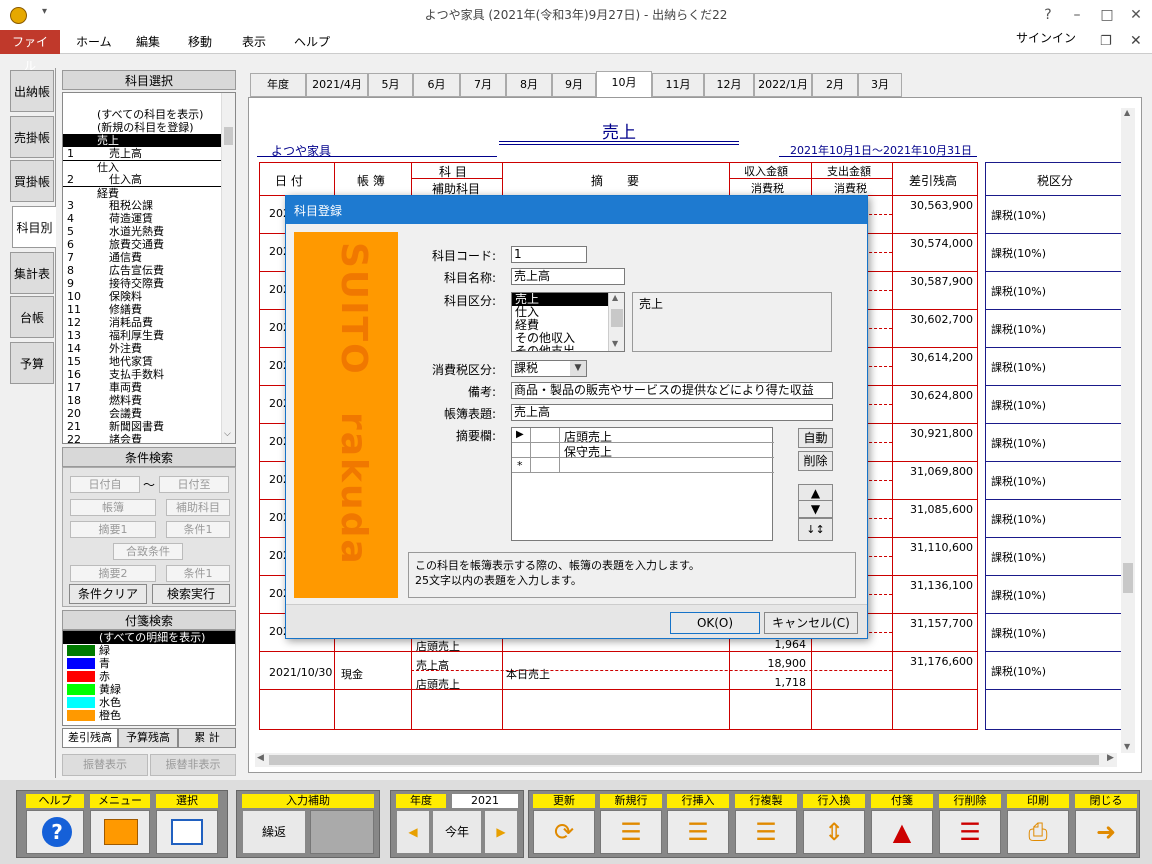 The height and width of the screenshot is (864, 1152). What do you see at coordinates (624, 84) in the screenshot?
I see `month-tab: 10月` at bounding box center [624, 84].